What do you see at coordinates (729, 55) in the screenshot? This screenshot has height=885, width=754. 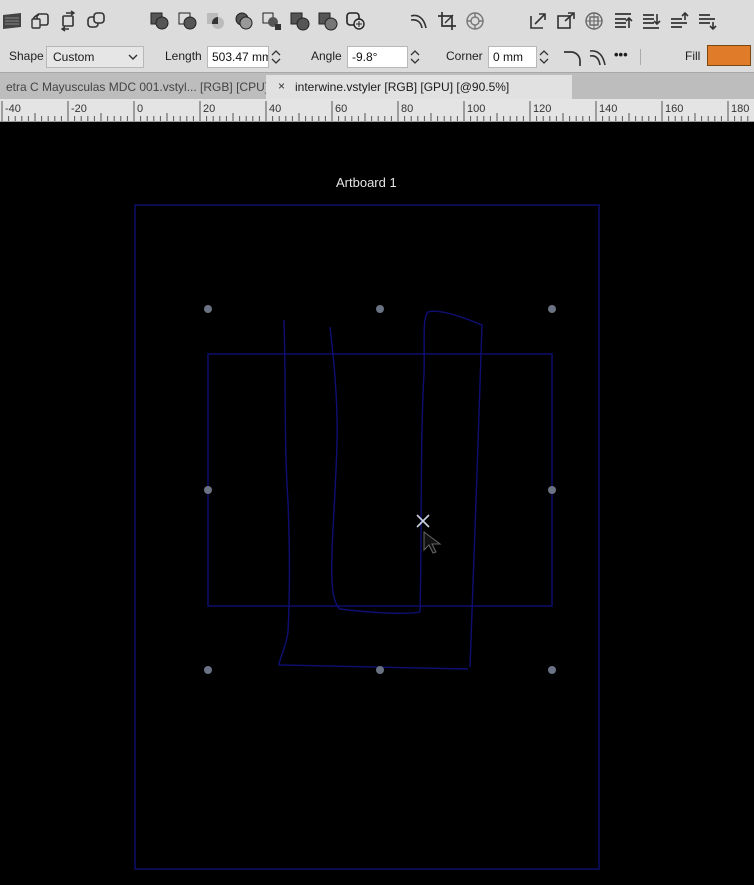 I see `fill-color-swatch` at bounding box center [729, 55].